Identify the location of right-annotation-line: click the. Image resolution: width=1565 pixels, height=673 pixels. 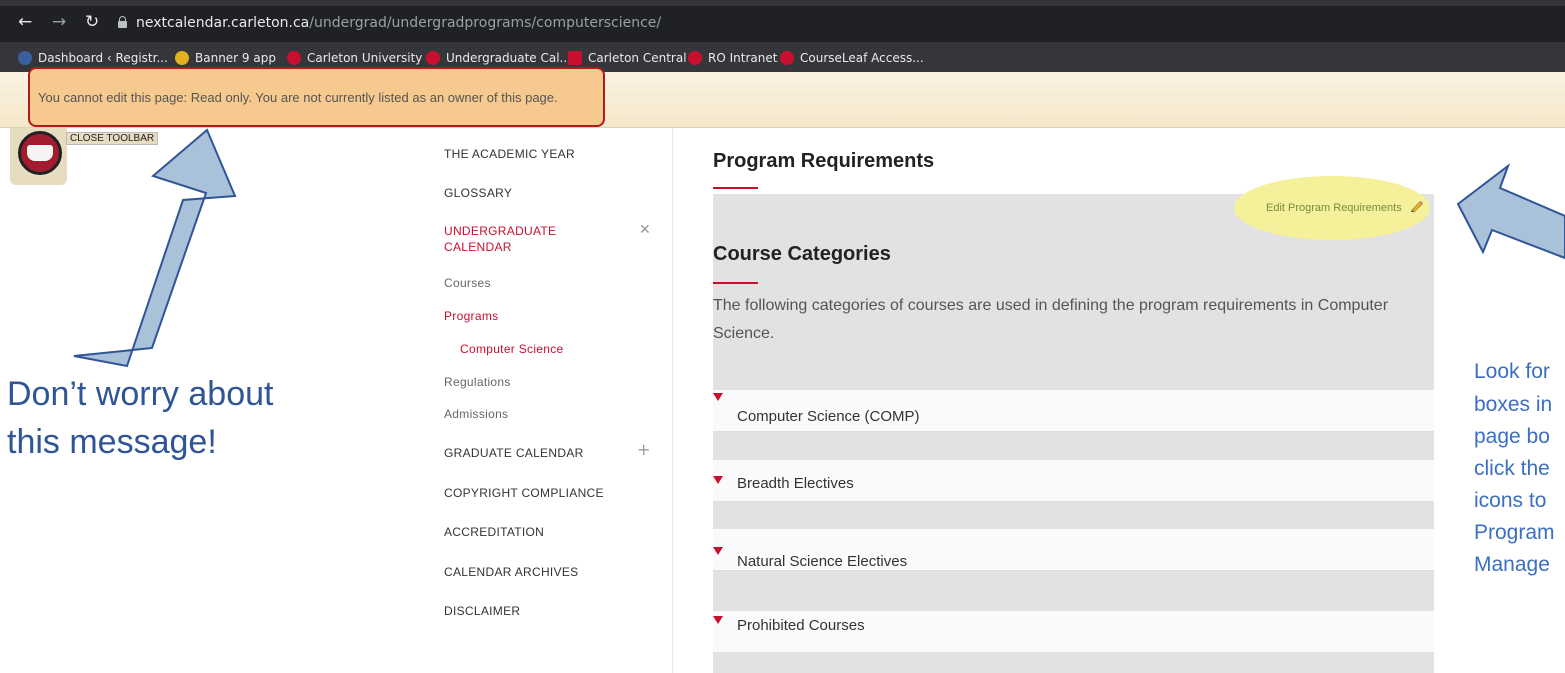
(1512, 468).